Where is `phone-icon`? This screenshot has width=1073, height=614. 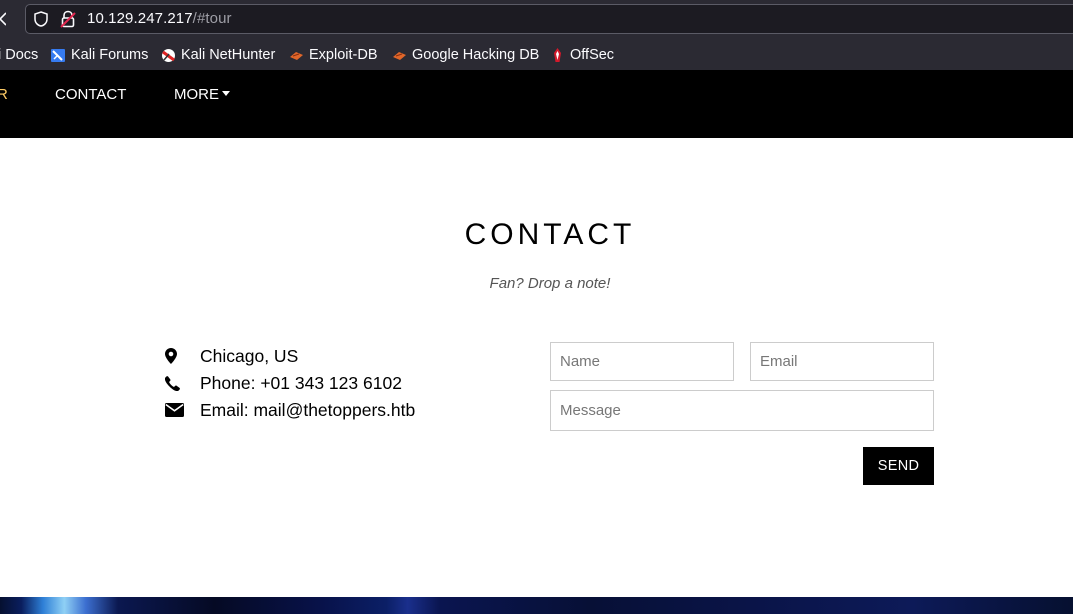 phone-icon is located at coordinates (175, 383).